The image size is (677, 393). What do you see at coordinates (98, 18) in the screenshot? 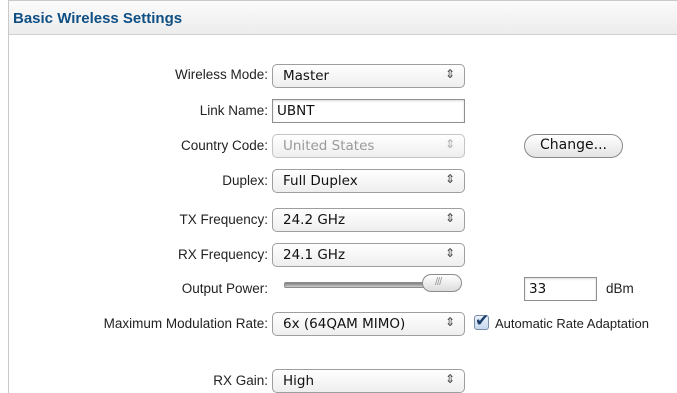
I see `section-title: Basic Wireless Settings` at bounding box center [98, 18].